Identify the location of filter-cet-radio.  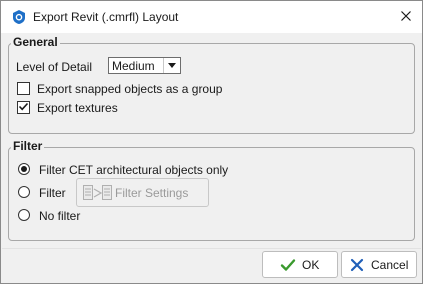
(24, 169).